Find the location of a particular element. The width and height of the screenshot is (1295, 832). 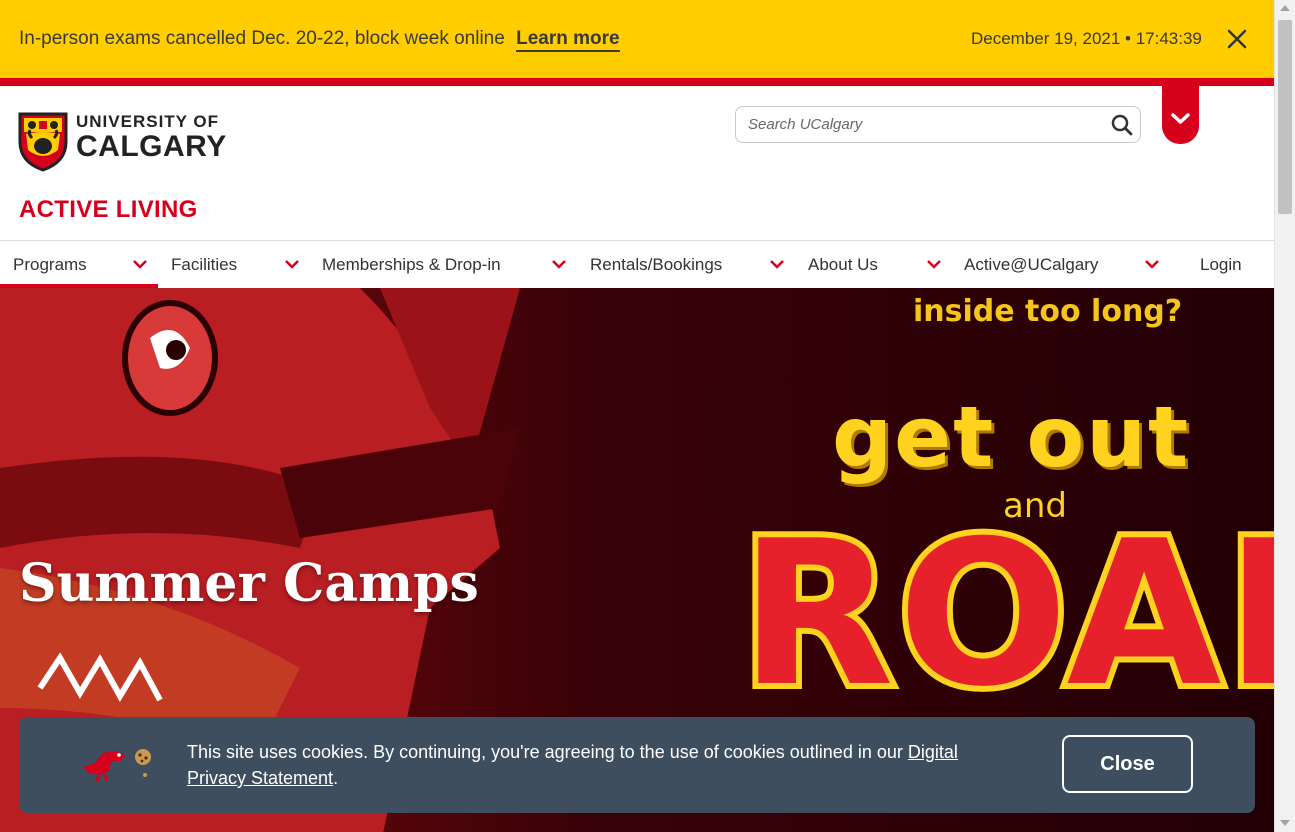

poster-roar-text: ROAR is located at coordinates (1004, 614).